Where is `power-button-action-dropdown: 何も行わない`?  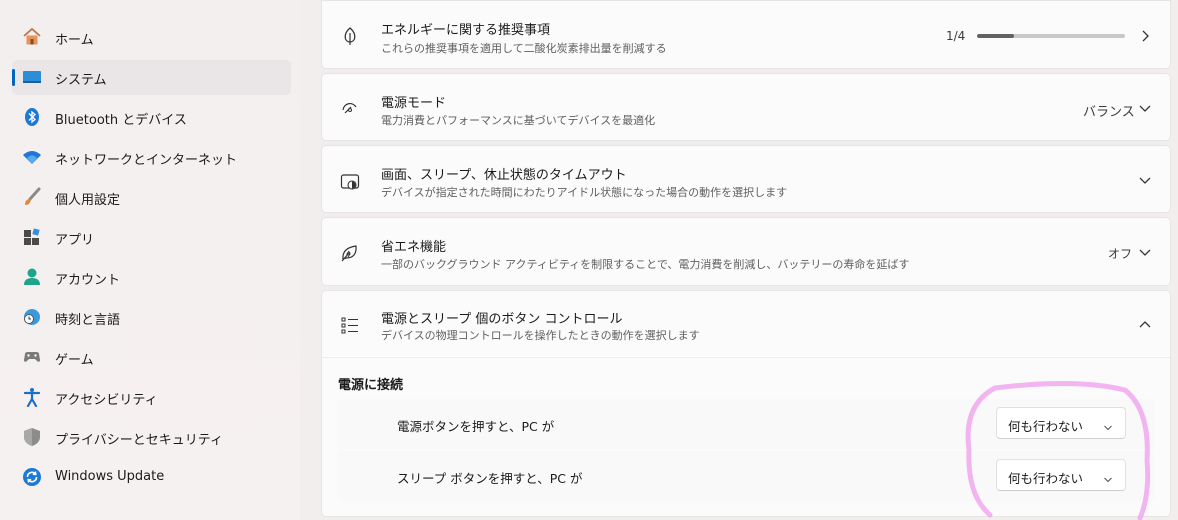 power-button-action-dropdown: 何も行わない is located at coordinates (1061, 423).